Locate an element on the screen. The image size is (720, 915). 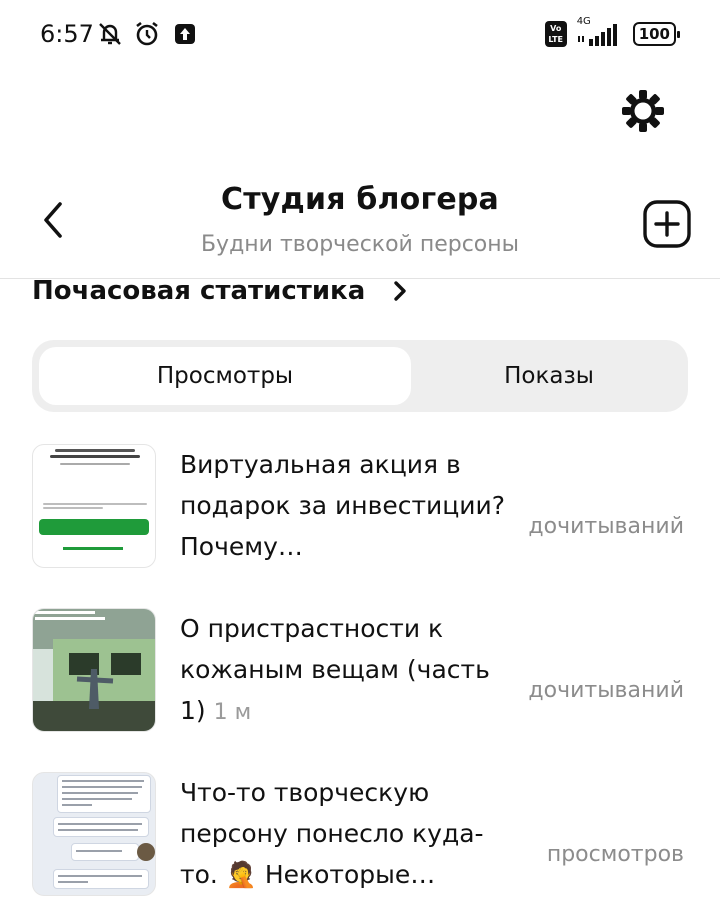
metric-segmented-control: Просмотры Показы is located at coordinates (360, 376).